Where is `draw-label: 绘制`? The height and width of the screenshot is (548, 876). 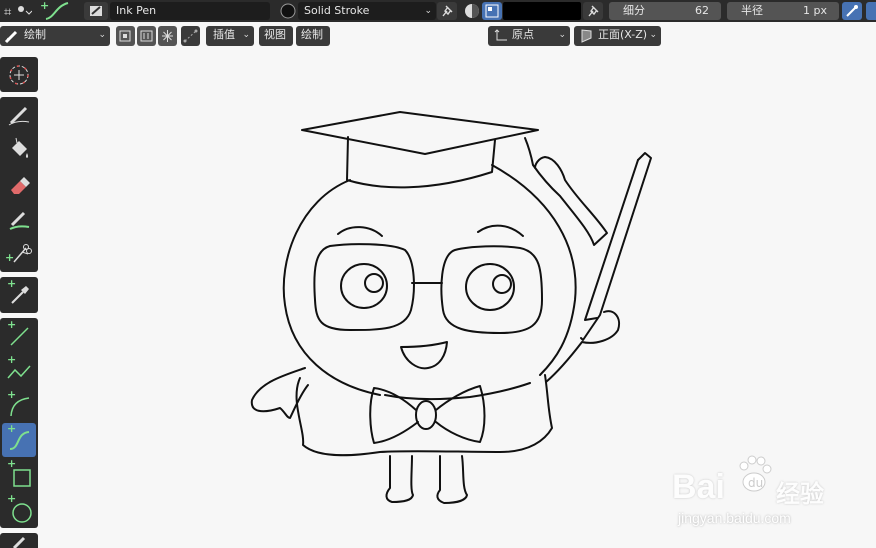
draw-label: 绘制 is located at coordinates (312, 34).